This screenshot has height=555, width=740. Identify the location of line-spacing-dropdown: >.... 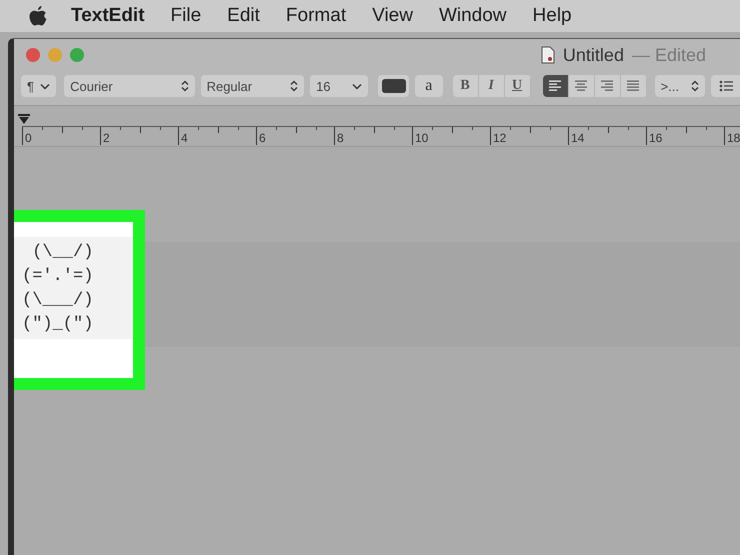
(680, 86).